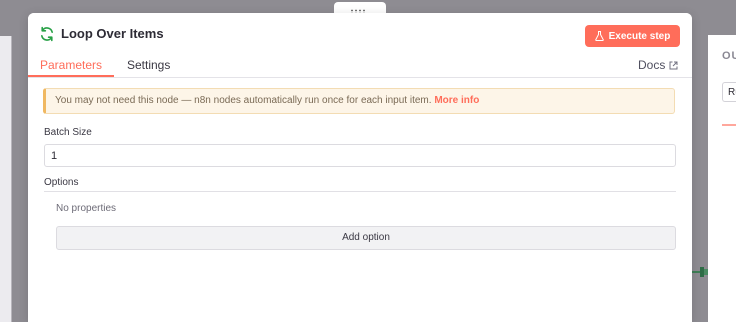 Image resolution: width=736 pixels, height=322 pixels. I want to click on output-panel: OU Ru, so click(722, 178).